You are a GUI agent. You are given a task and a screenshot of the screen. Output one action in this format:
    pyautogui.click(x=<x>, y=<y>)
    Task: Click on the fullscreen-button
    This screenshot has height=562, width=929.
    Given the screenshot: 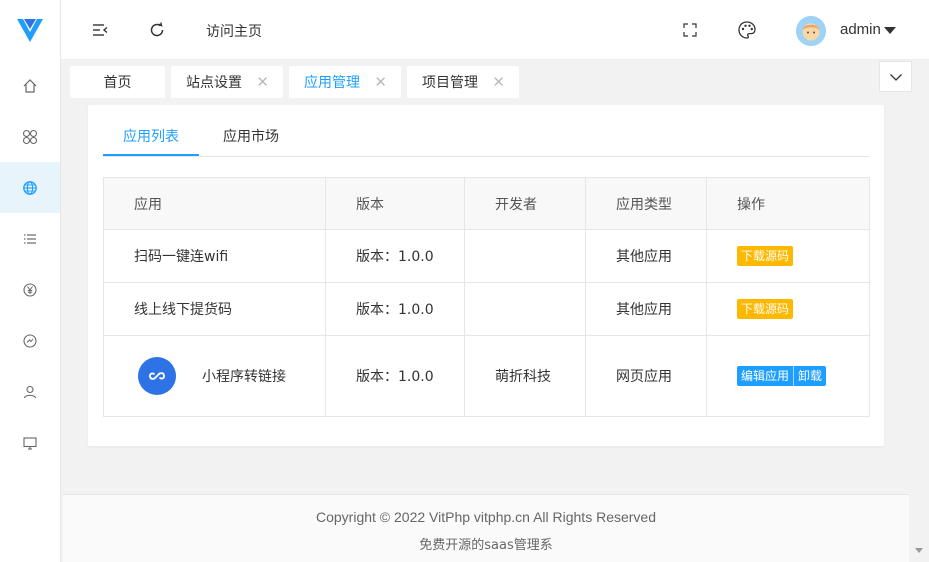 What is the action you would take?
    pyautogui.click(x=690, y=30)
    